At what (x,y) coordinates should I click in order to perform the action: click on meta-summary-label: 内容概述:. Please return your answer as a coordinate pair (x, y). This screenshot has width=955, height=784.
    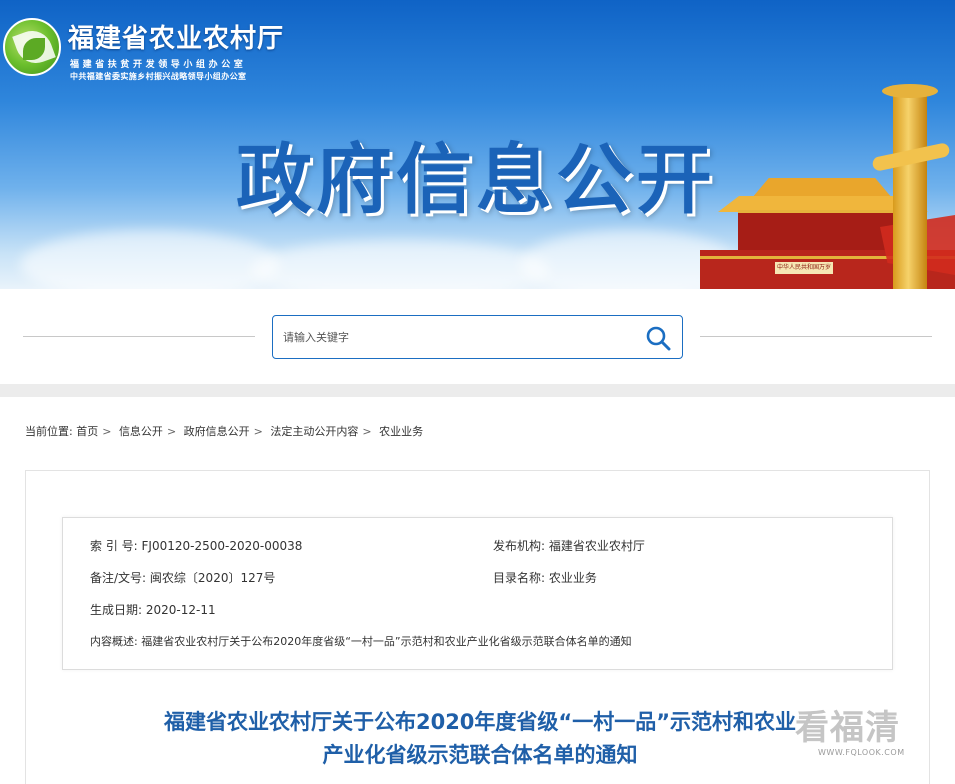
    Looking at the image, I should click on (114, 641).